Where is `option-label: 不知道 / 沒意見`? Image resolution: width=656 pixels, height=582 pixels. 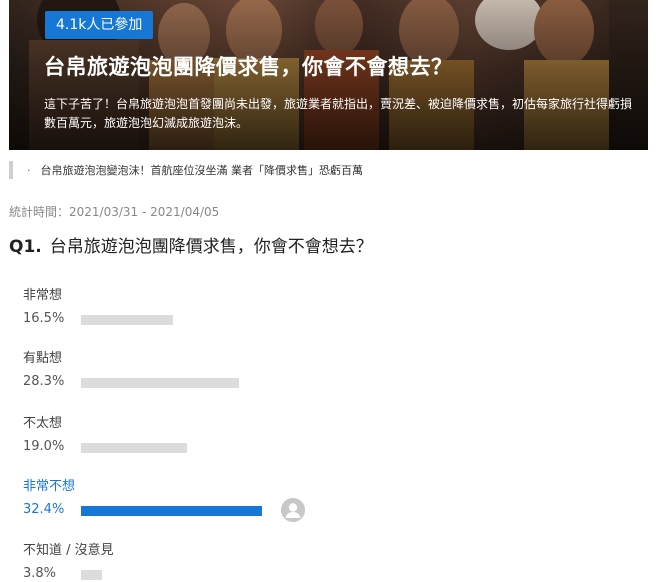 option-label: 不知道 / 沒意見 is located at coordinates (68, 550).